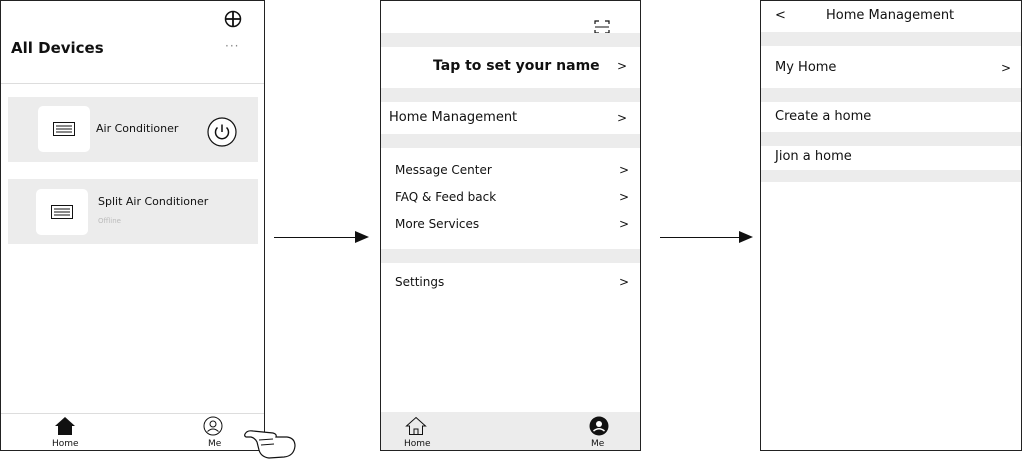 The image size is (1029, 464). I want to click on home-icon, so click(65, 428).